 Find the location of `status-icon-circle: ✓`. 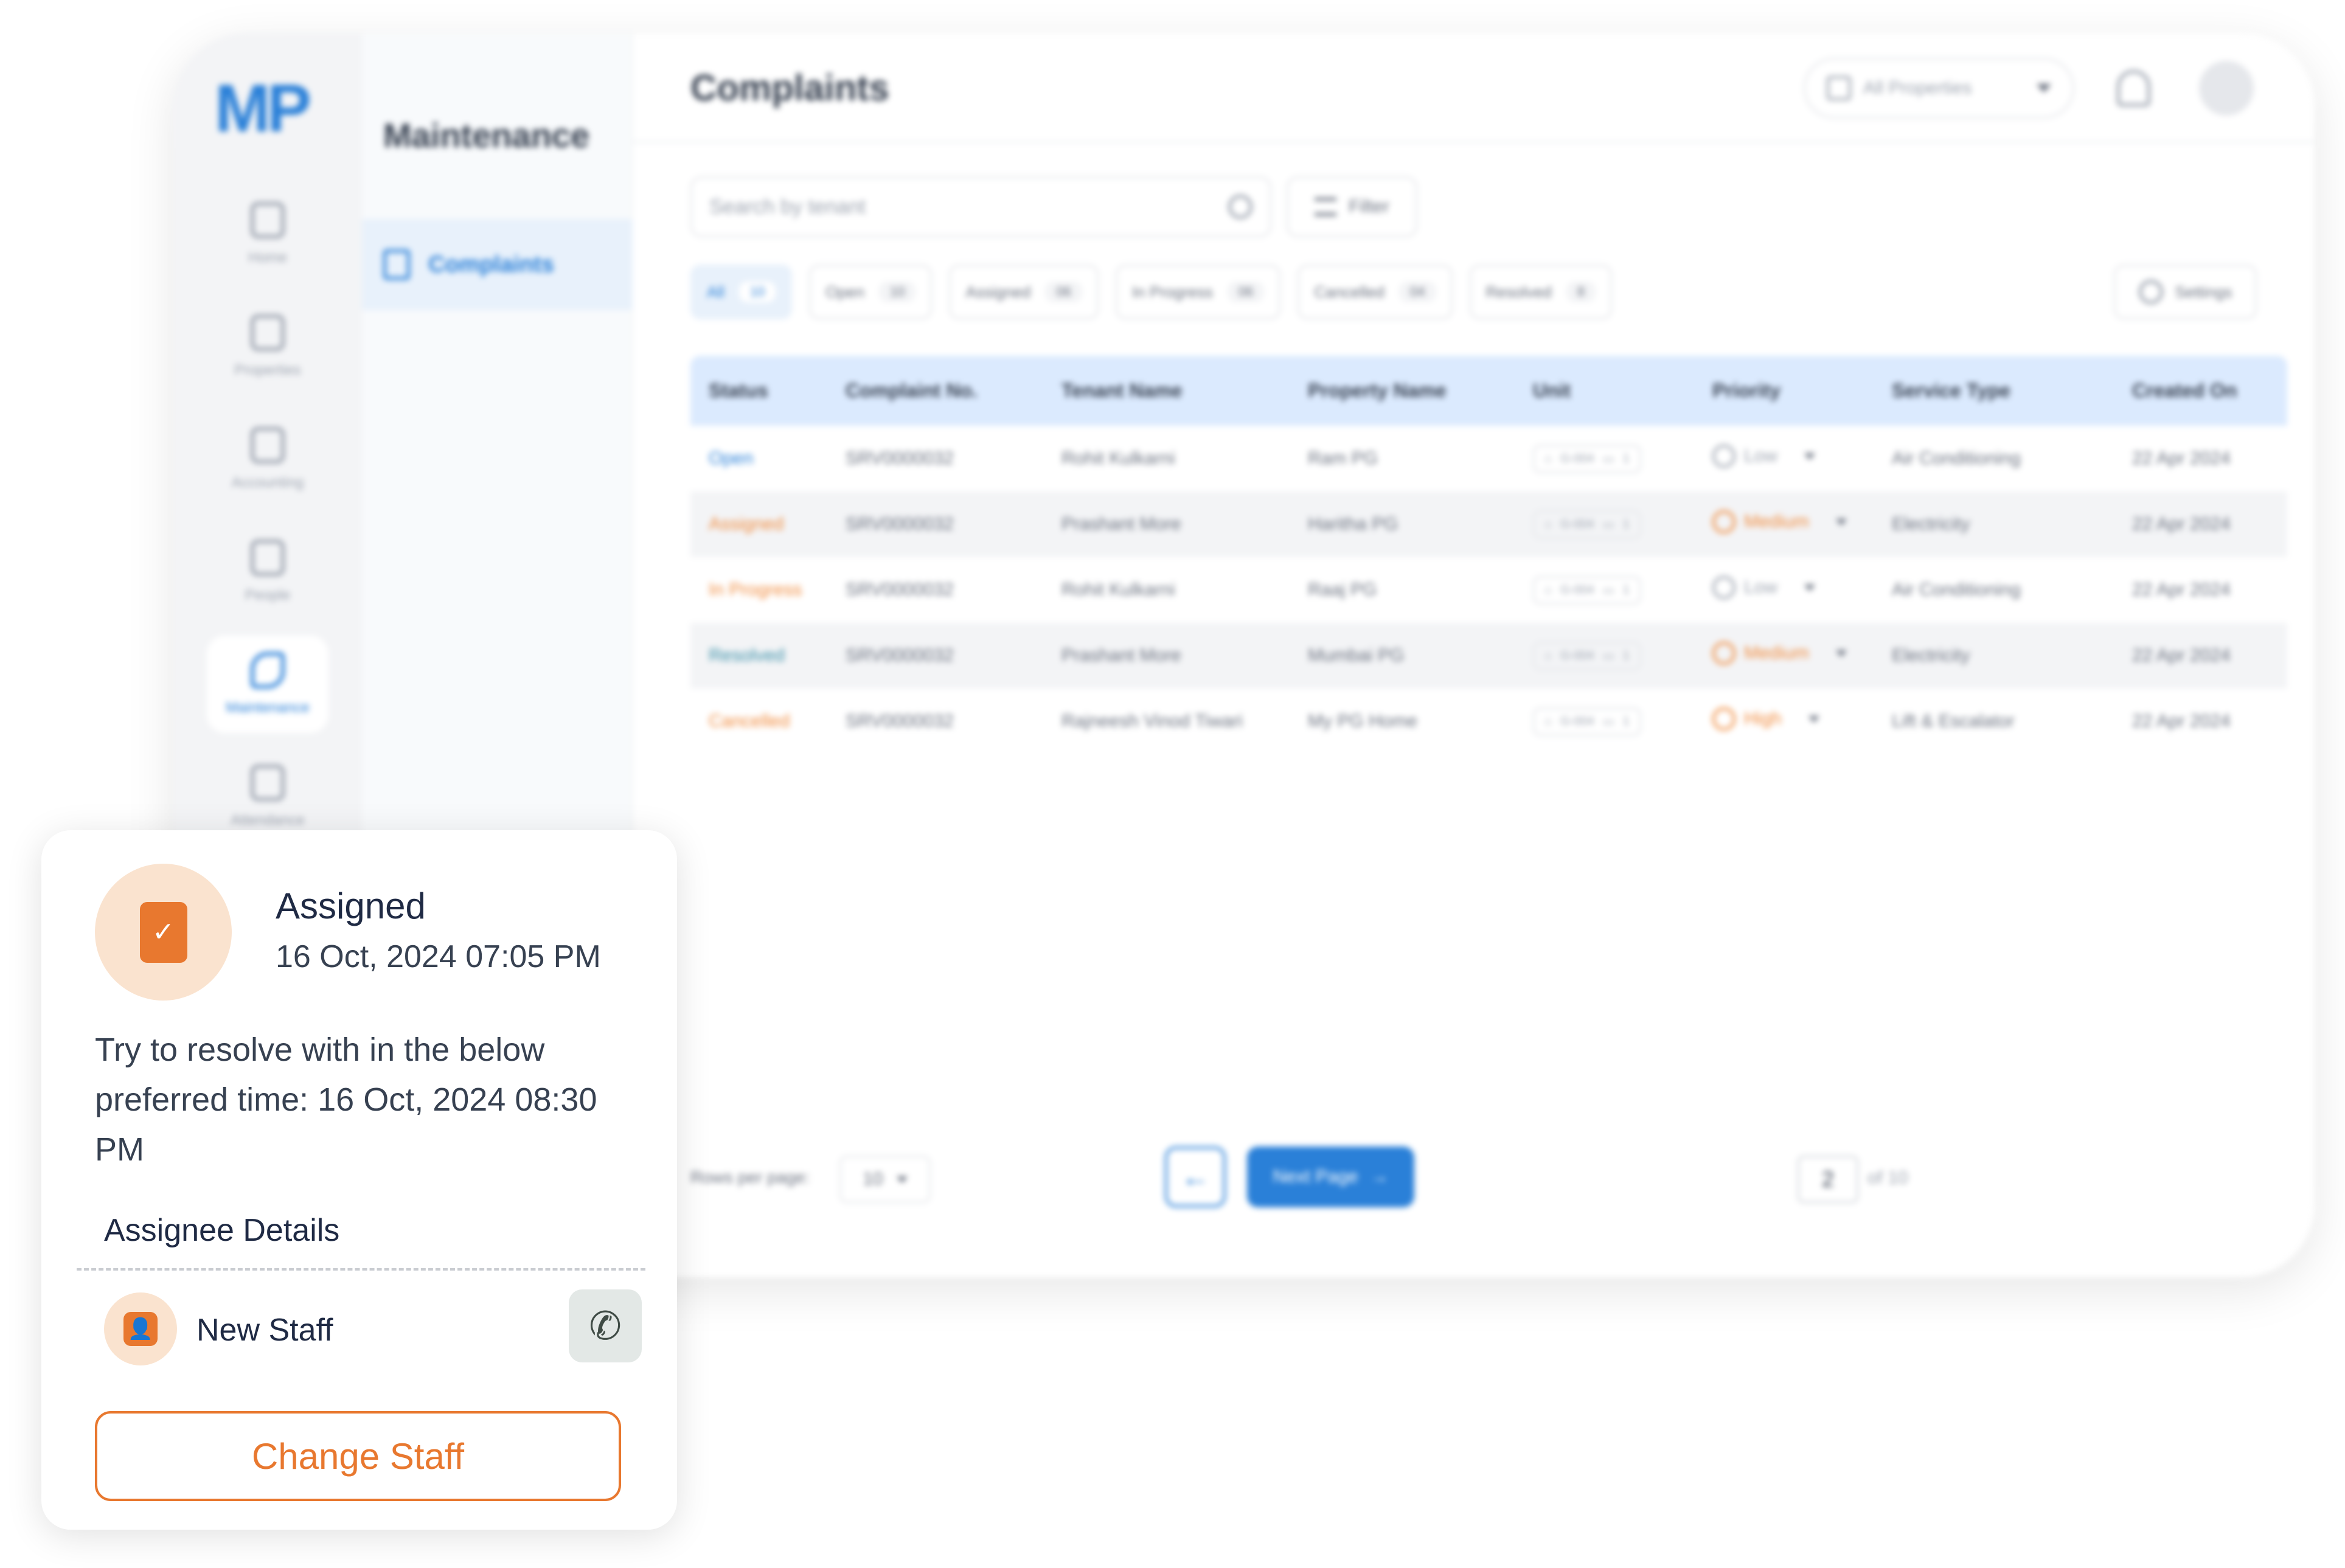

status-icon-circle: ✓ is located at coordinates (163, 932).